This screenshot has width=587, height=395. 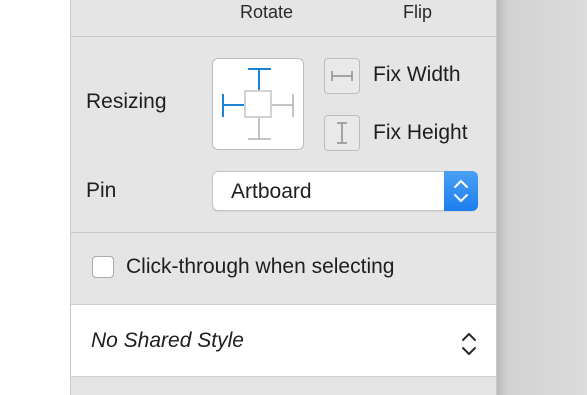 What do you see at coordinates (267, 12) in the screenshot?
I see `rotate-label: Rotate` at bounding box center [267, 12].